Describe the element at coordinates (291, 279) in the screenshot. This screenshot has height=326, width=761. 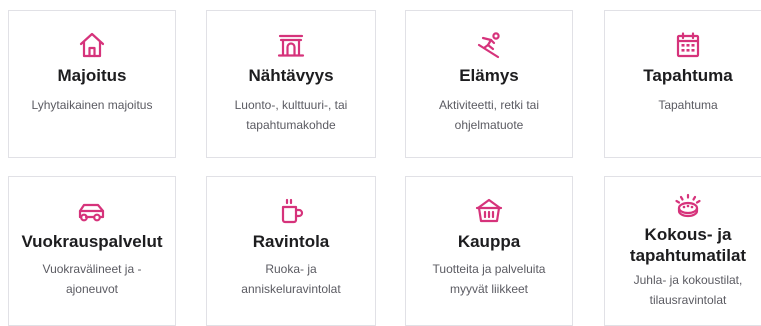
I see `category-description: Ruoka- ja anniskeluravintolat` at that location.